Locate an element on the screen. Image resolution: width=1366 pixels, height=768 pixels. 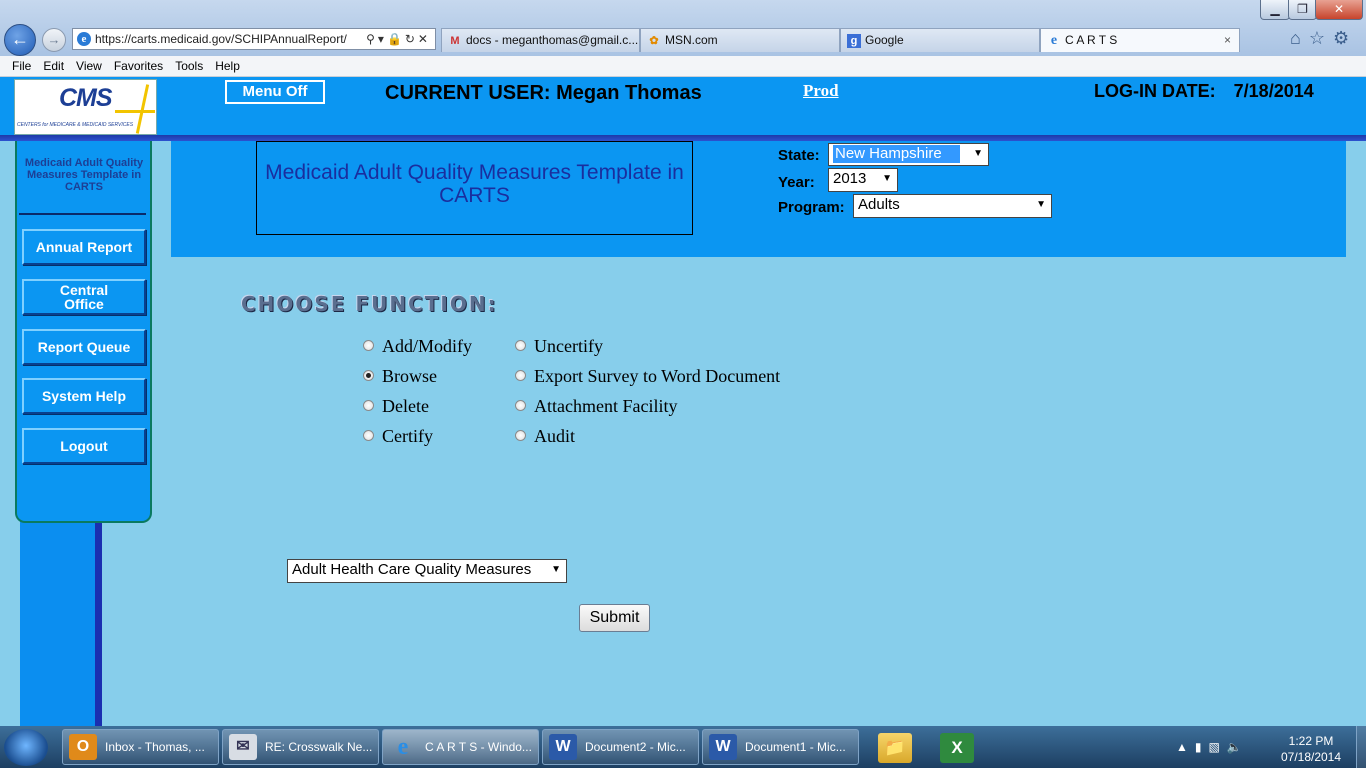
menu-tools: Tools is located at coordinates (189, 66).